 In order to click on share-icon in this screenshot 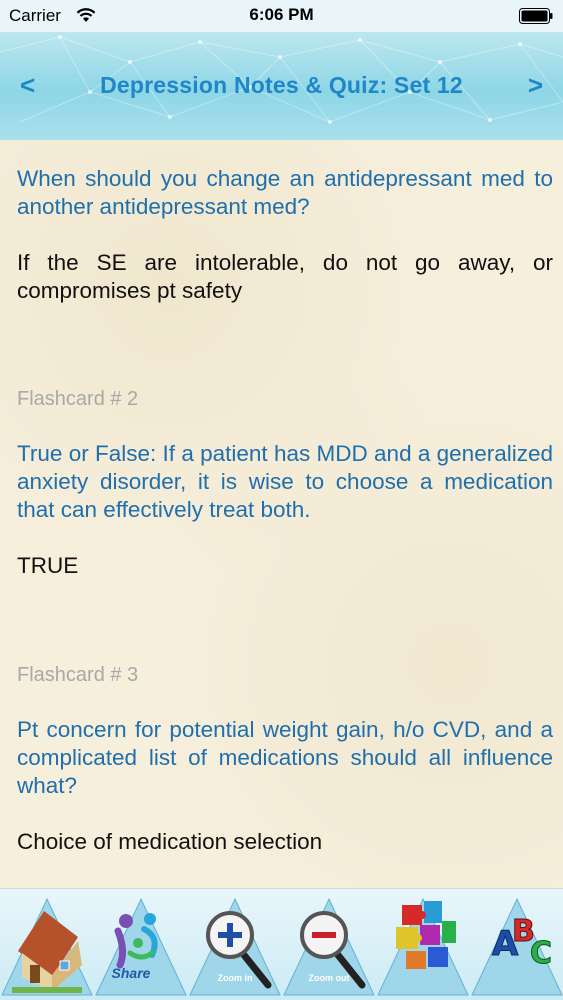, I will do `click(141, 946)`.